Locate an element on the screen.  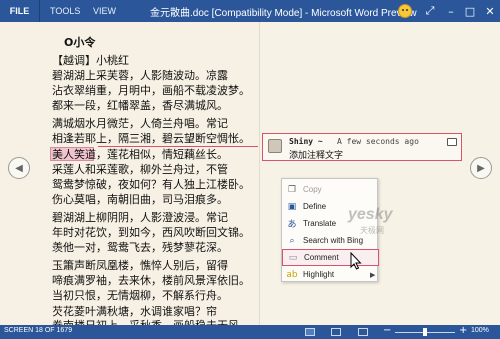
web-layout-icon is located at coordinates (363, 332).